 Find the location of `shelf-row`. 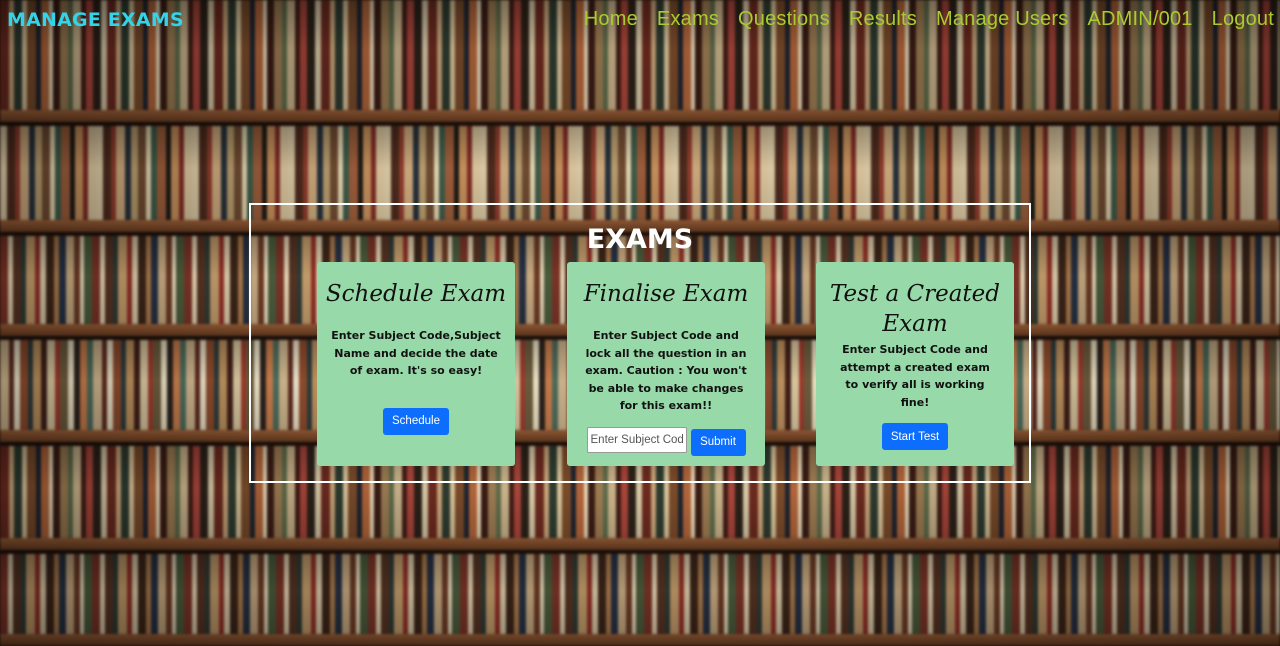

shelf-row is located at coordinates (640, 600).